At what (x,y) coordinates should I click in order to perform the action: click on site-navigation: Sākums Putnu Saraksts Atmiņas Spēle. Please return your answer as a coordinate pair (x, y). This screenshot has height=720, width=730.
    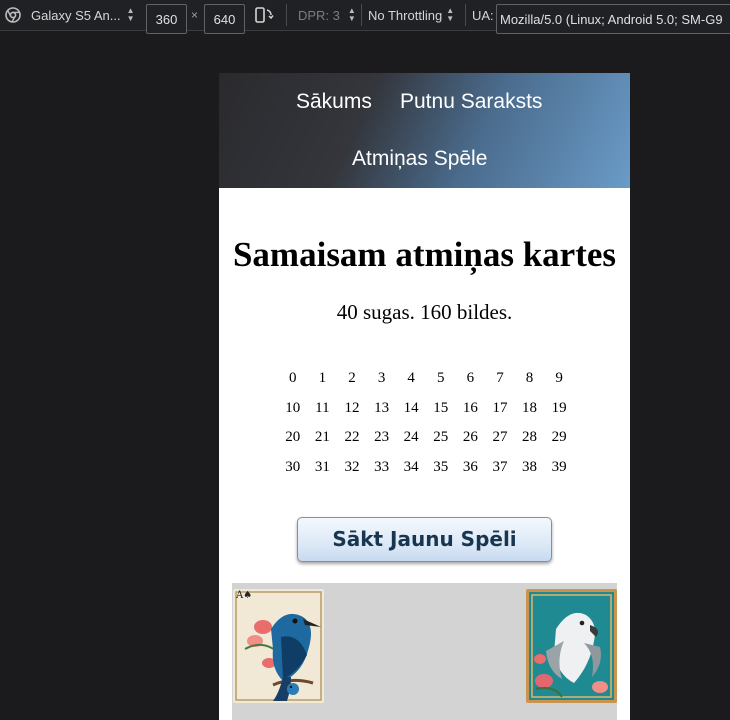
    Looking at the image, I should click on (424, 130).